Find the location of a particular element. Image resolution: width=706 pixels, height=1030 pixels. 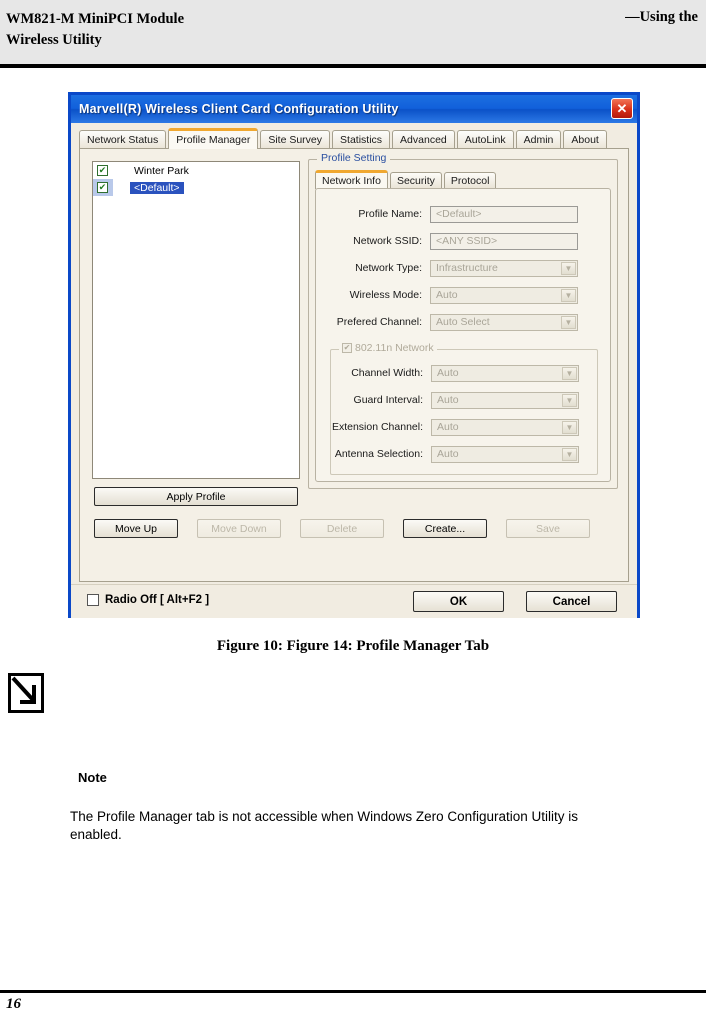

move-down-button: Move Down is located at coordinates (239, 528).